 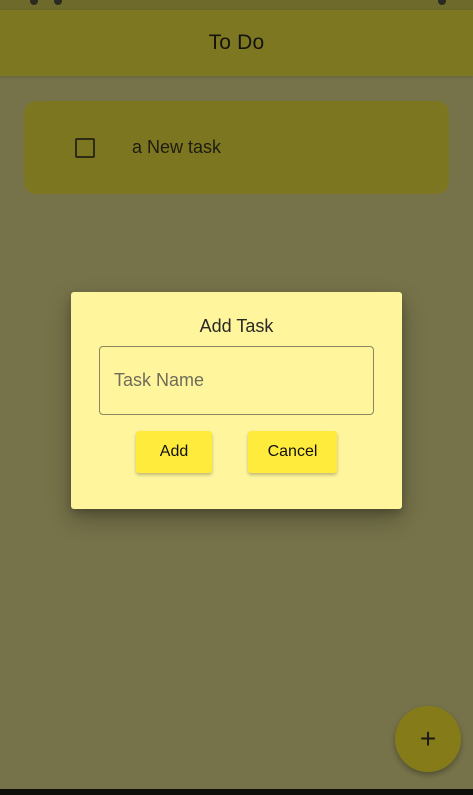 I want to click on add-button: Add, so click(x=174, y=452).